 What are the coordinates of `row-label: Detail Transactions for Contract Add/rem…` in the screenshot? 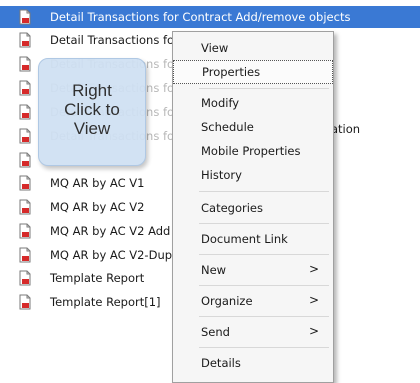 It's located at (200, 17).